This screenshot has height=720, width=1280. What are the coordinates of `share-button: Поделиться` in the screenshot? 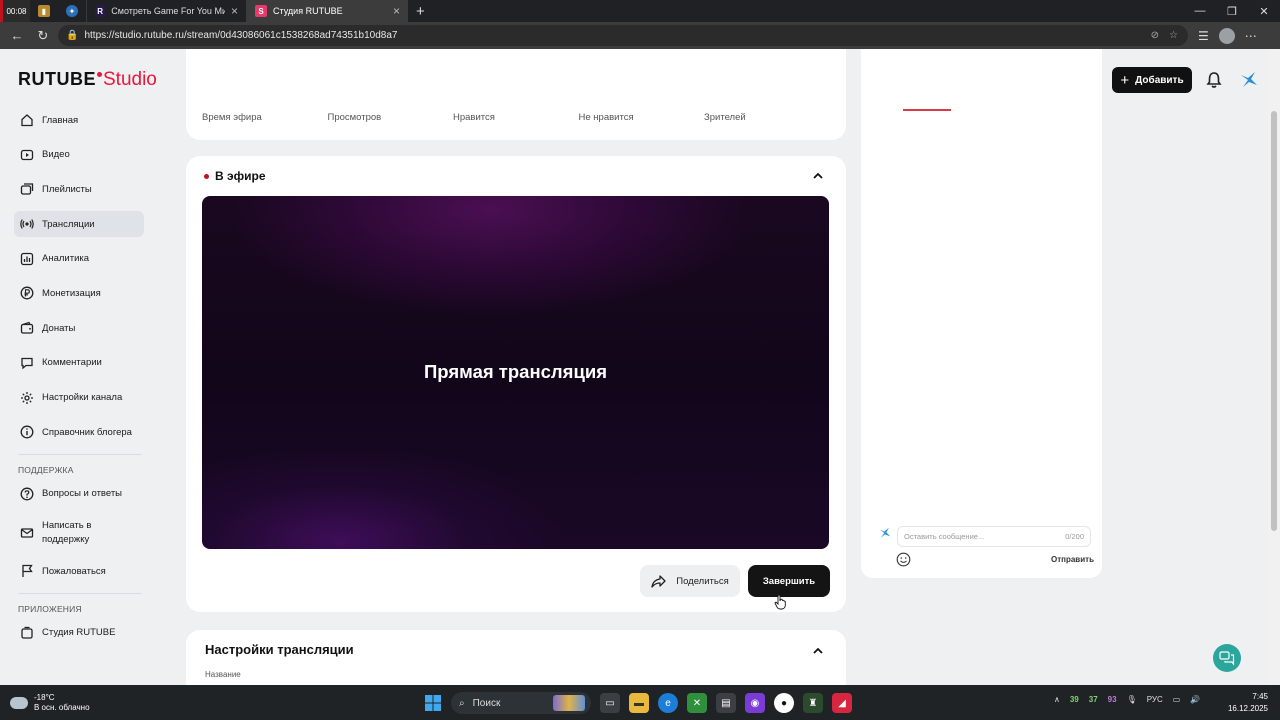 It's located at (690, 581).